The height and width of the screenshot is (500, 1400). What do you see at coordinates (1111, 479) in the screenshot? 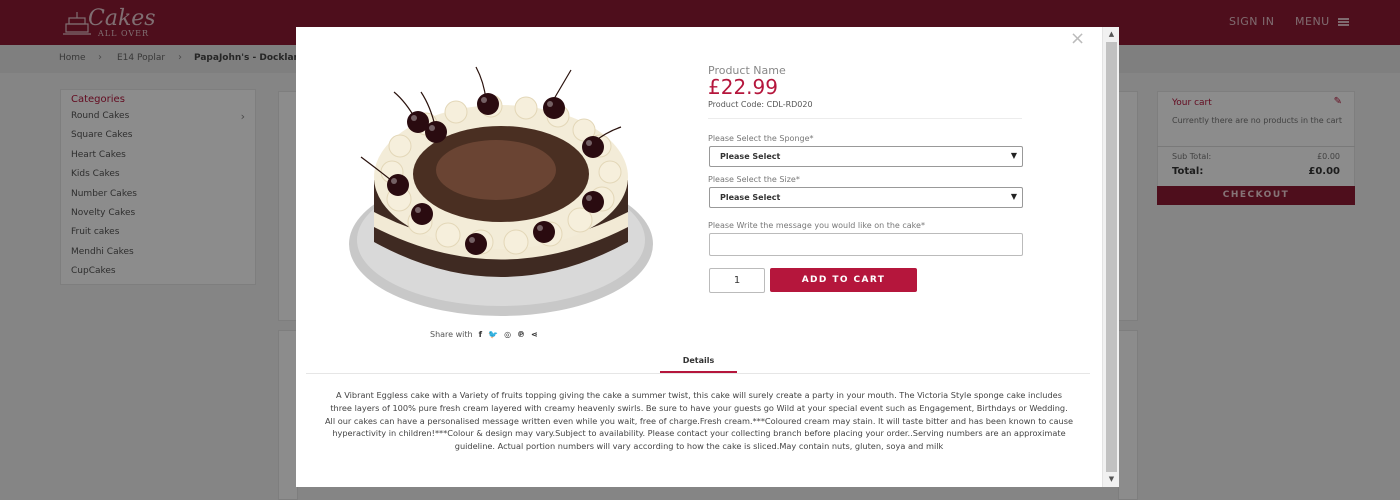
I see `scroll-down-icon: ▼` at bounding box center [1111, 479].